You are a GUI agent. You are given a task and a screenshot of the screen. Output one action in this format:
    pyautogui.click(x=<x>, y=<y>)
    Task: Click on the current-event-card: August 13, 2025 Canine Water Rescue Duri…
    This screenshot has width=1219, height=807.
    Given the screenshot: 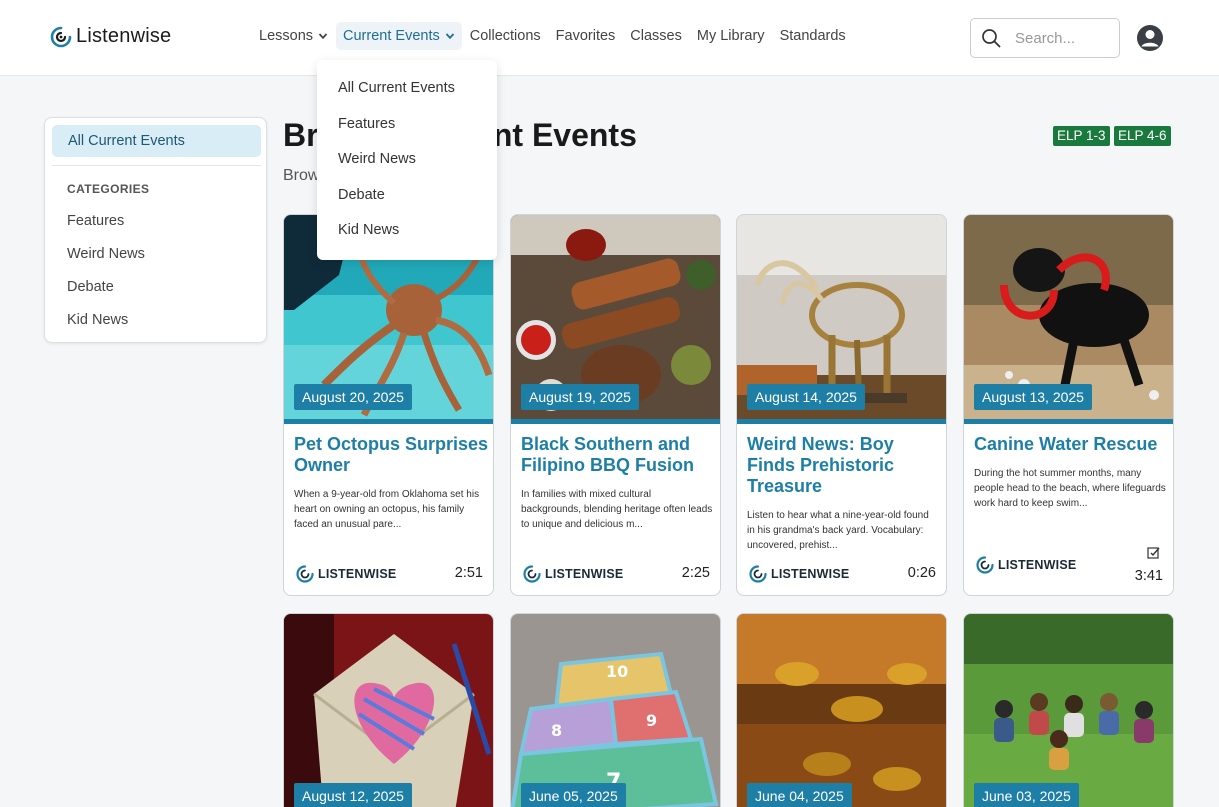 What is the action you would take?
    pyautogui.click(x=1068, y=405)
    